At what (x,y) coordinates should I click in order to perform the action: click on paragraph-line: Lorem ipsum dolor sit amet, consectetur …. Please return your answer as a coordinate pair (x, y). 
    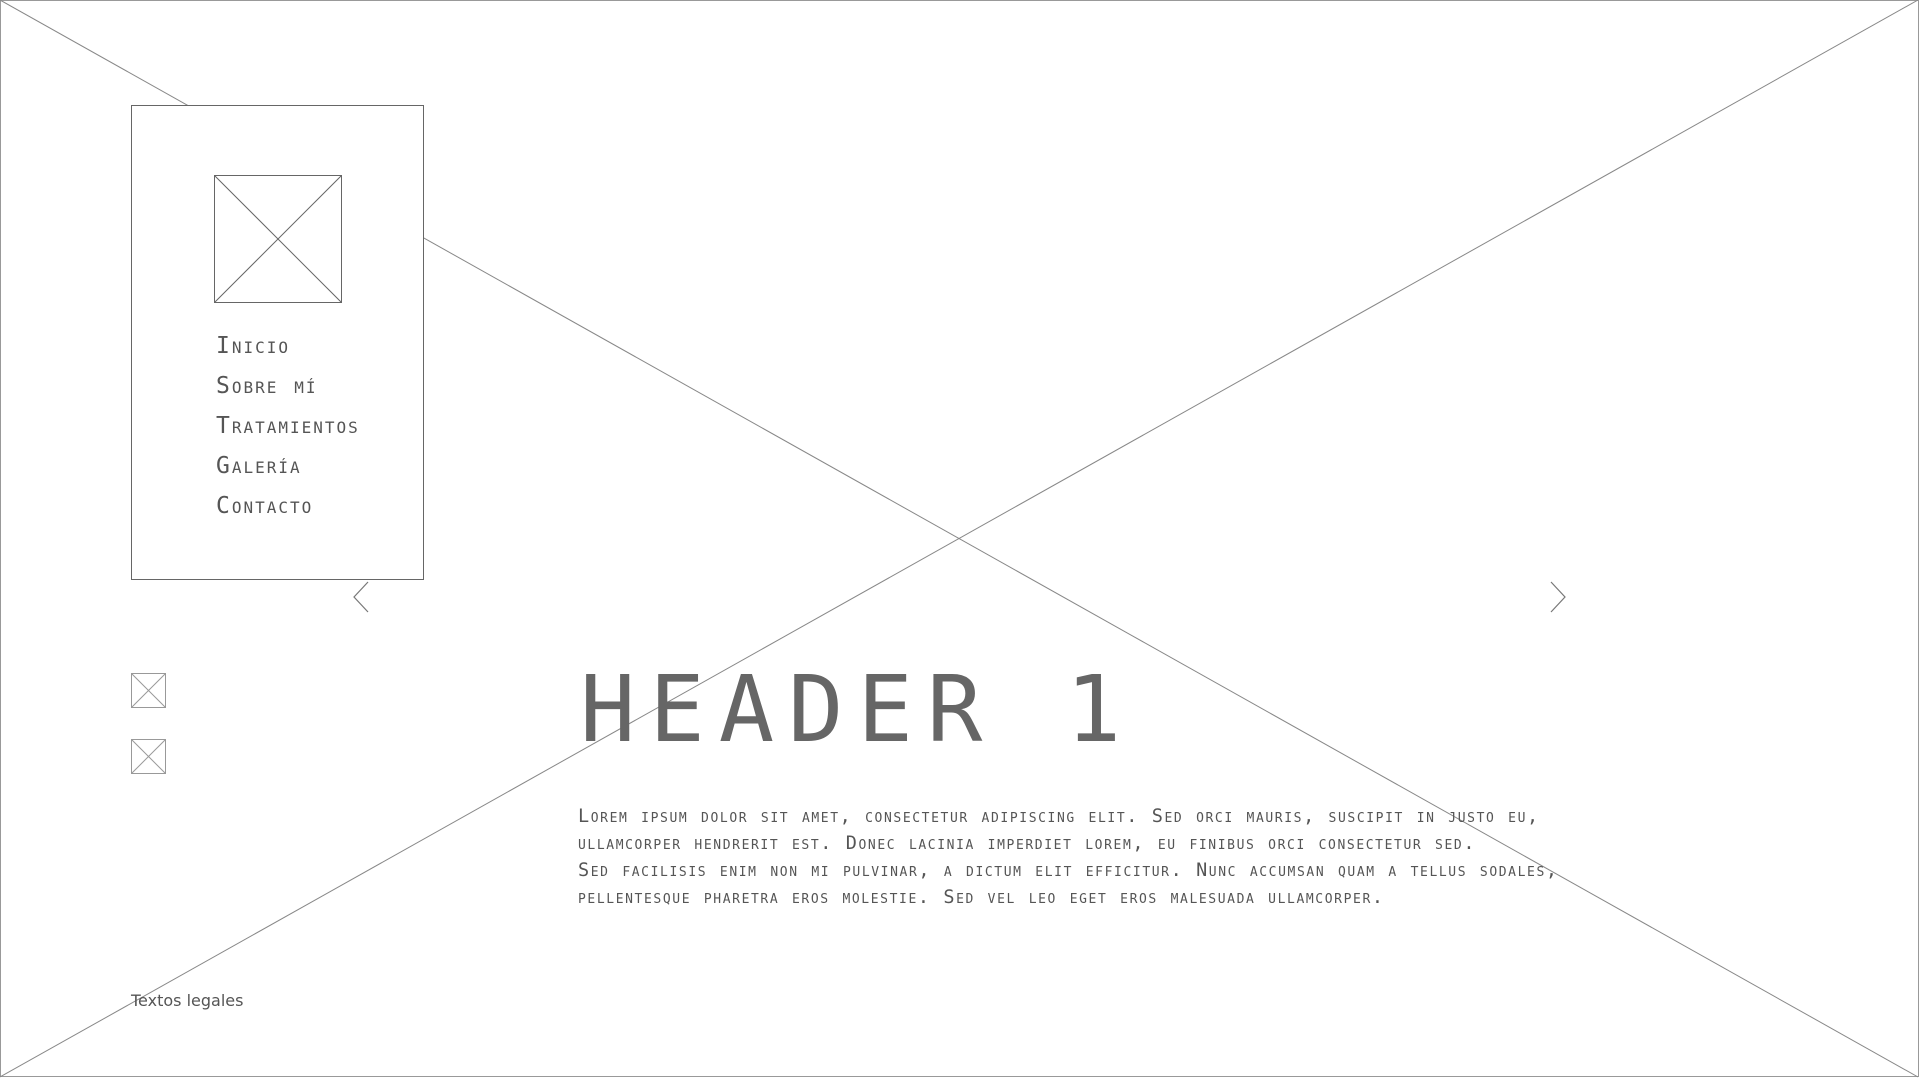
    Looking at the image, I should click on (1059, 816).